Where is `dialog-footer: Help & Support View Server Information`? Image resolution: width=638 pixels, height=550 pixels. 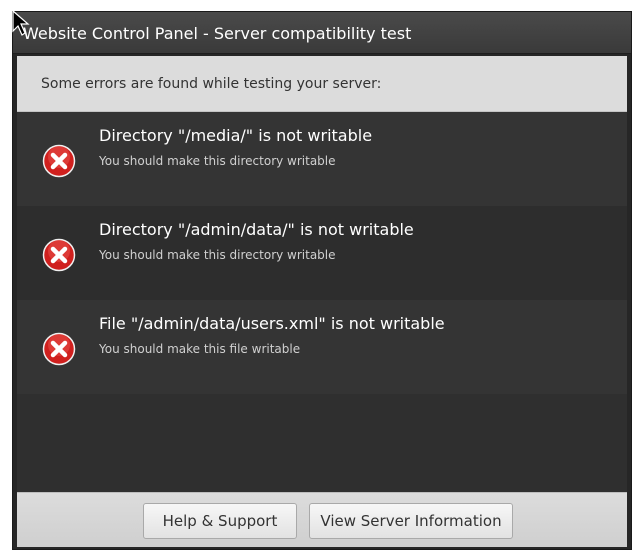
dialog-footer: Help & Support View Server Information is located at coordinates (322, 519).